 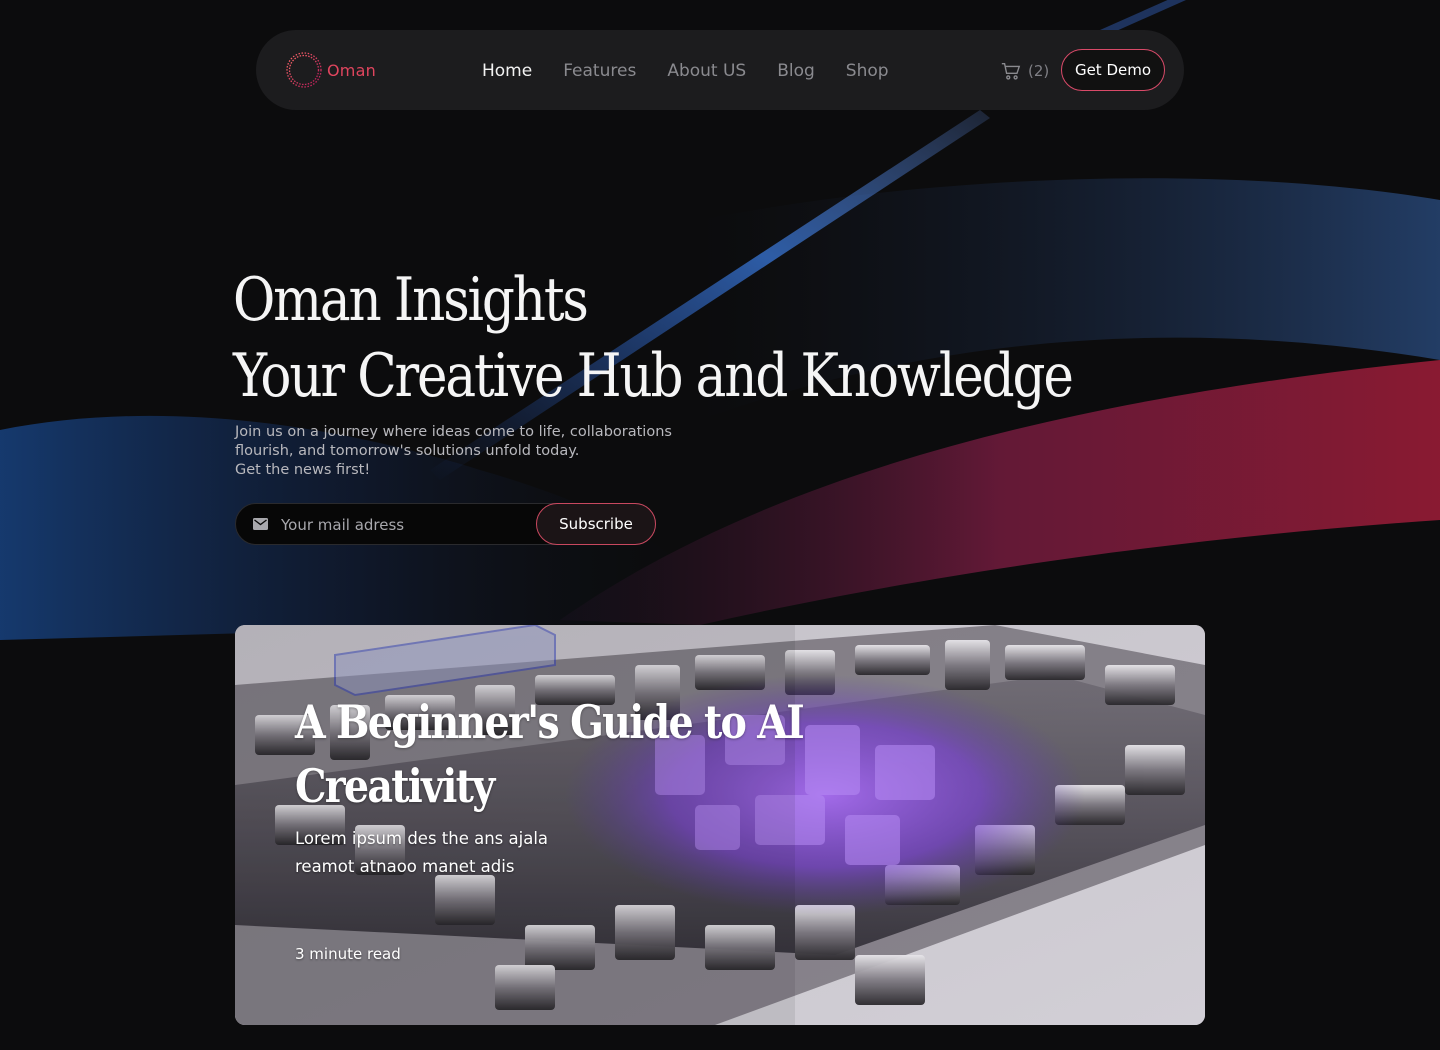 What do you see at coordinates (351, 70) in the screenshot?
I see `brand-name: Oman` at bounding box center [351, 70].